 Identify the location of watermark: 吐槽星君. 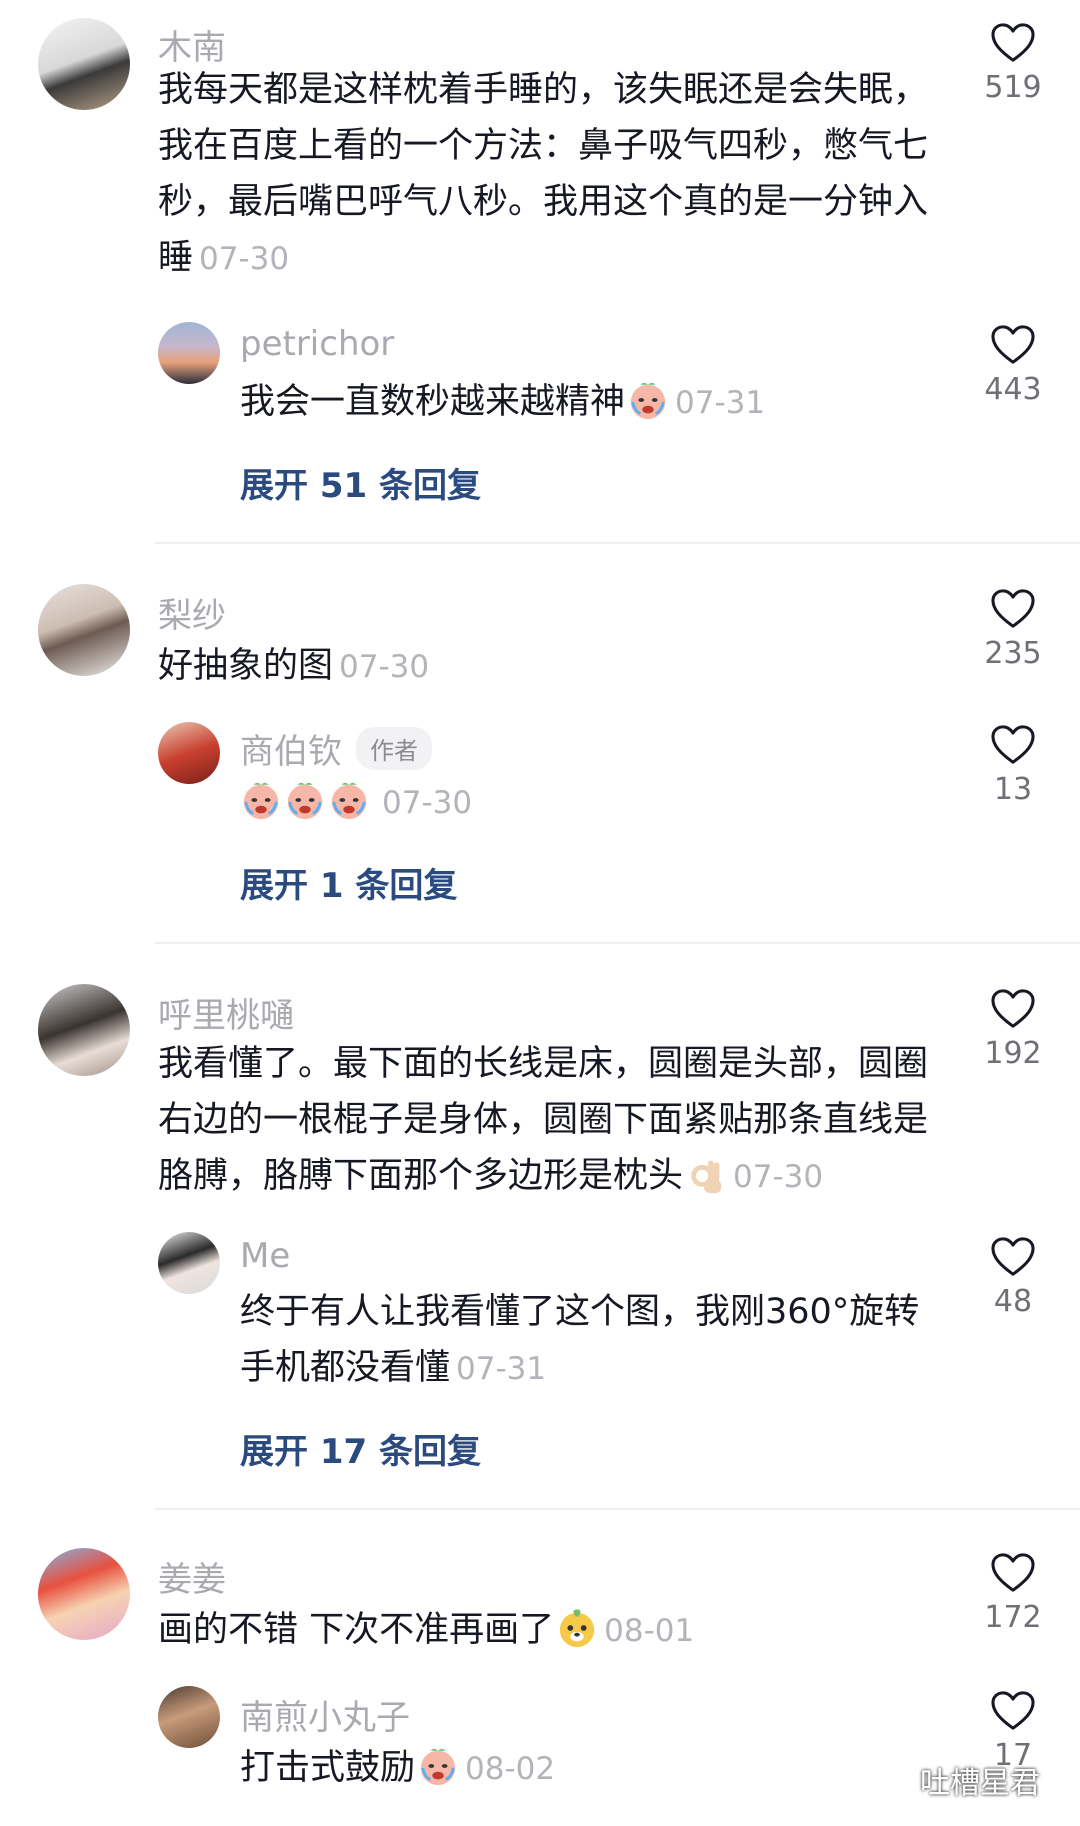
(956, 1780).